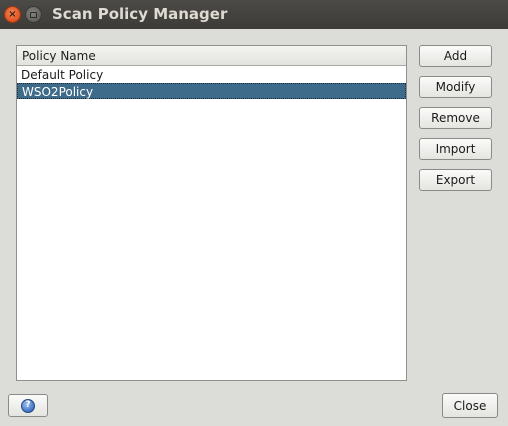 This screenshot has height=426, width=508. I want to click on help-button: ?, so click(28, 405).